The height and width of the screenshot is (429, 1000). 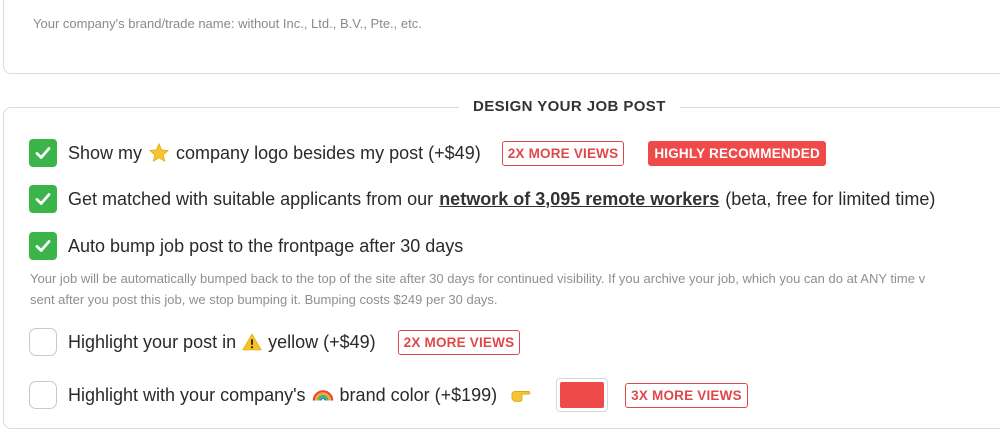 I want to click on rainbow-icon, so click(x=323, y=395).